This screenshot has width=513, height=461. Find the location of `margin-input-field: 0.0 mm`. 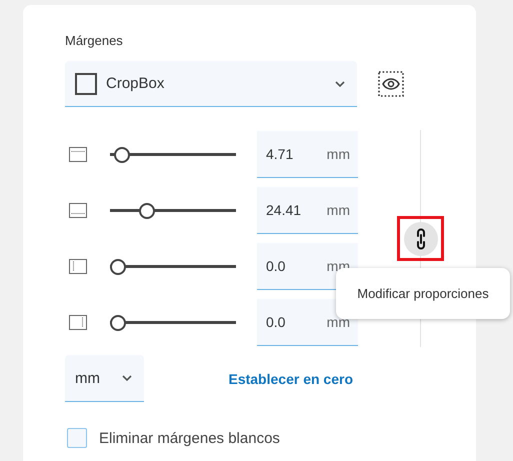

margin-input-field: 0.0 mm is located at coordinates (307, 322).